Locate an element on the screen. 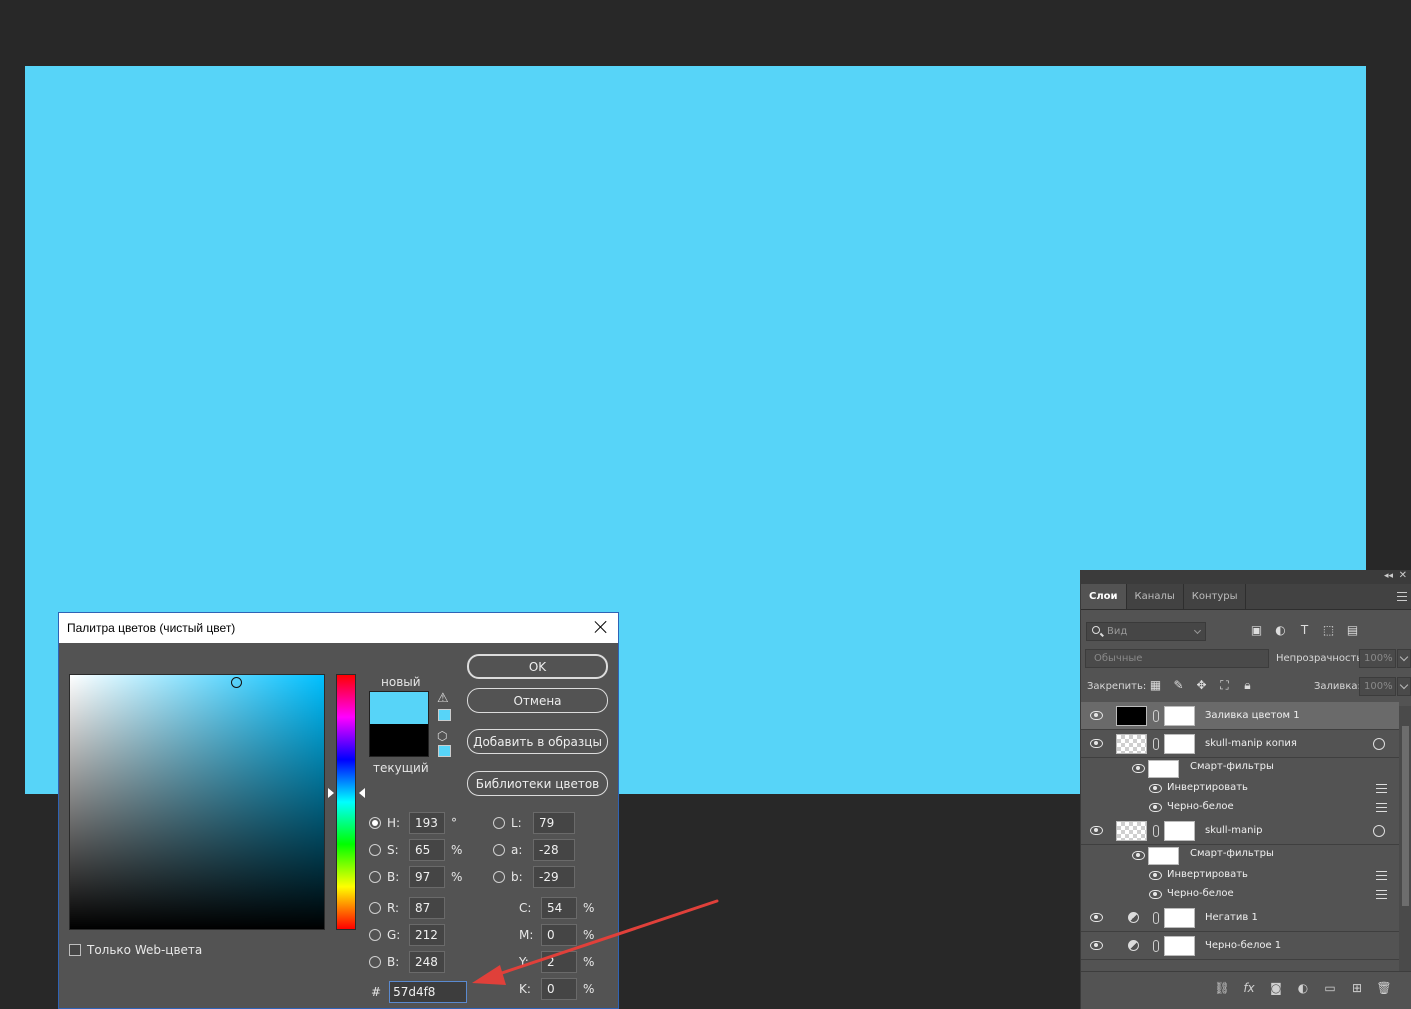 This screenshot has height=1009, width=1411. h-input: 193 is located at coordinates (427, 823).